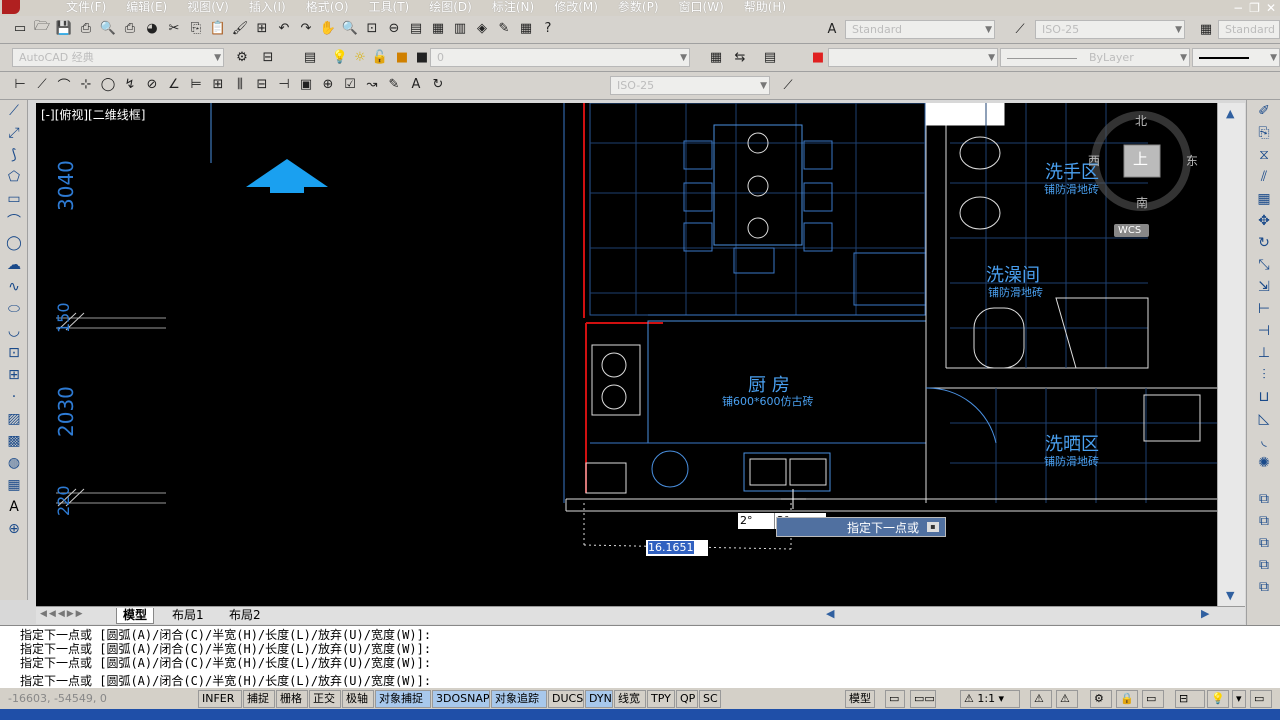 The width and height of the screenshot is (1280, 720). What do you see at coordinates (90, 8) in the screenshot?
I see `menu-item: 文件(F)` at bounding box center [90, 8].